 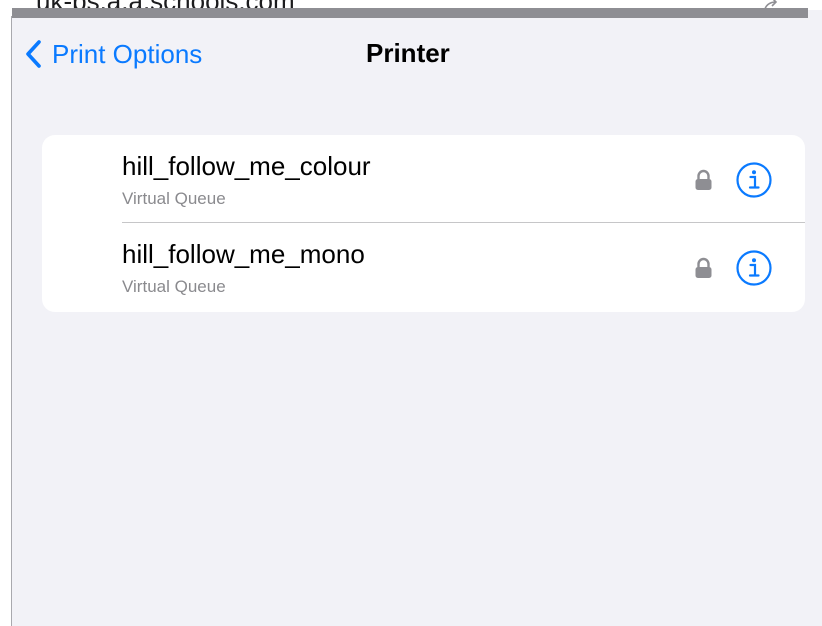 What do you see at coordinates (127, 53) in the screenshot?
I see `back-button-label: Print Options` at bounding box center [127, 53].